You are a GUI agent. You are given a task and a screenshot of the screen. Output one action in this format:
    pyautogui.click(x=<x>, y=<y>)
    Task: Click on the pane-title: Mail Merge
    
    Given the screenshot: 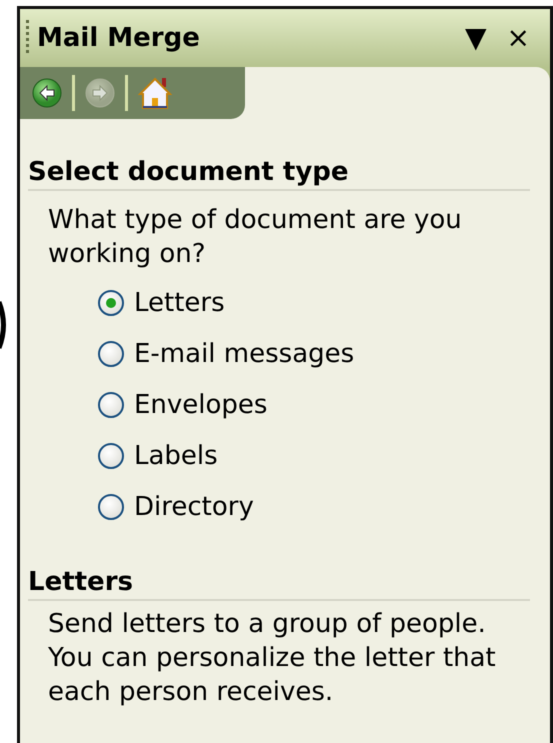 What is the action you would take?
    pyautogui.click(x=119, y=38)
    